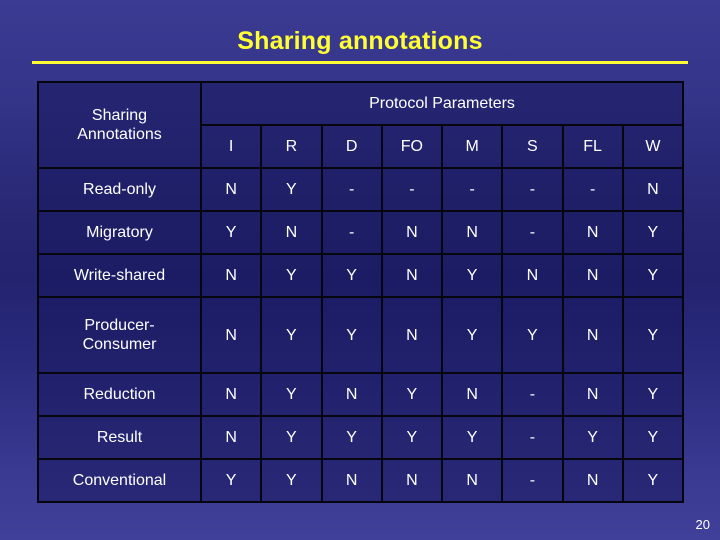 This screenshot has height=540, width=720. I want to click on column-header-m: M, so click(472, 147).